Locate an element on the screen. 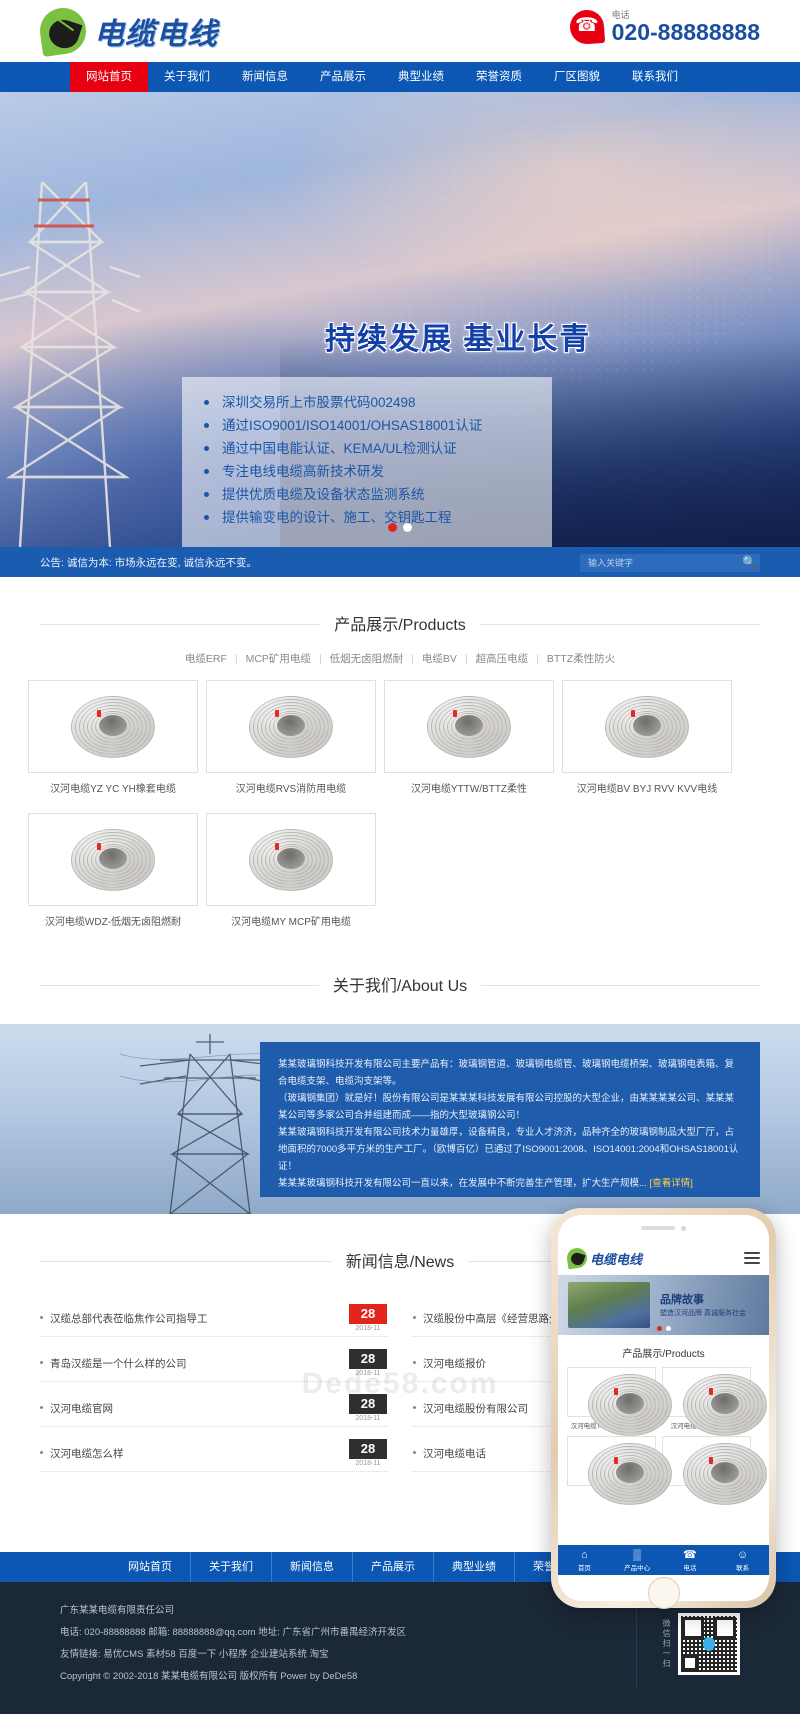  news-title: 汉河电缆股份有限公司 is located at coordinates (470, 1405).